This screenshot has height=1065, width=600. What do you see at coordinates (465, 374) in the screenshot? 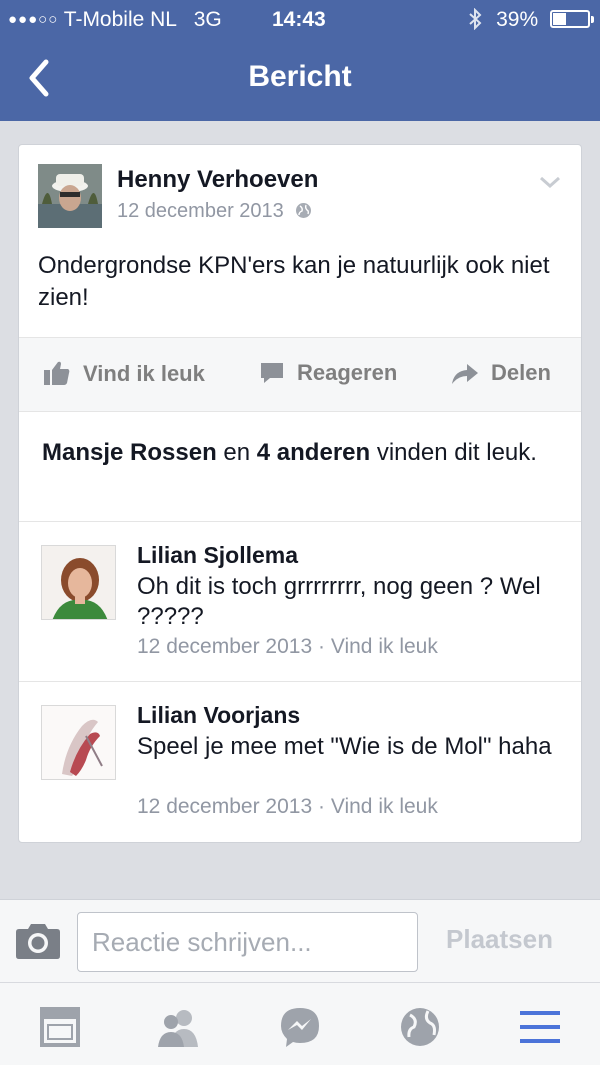
I see `share-arrow-icon` at bounding box center [465, 374].